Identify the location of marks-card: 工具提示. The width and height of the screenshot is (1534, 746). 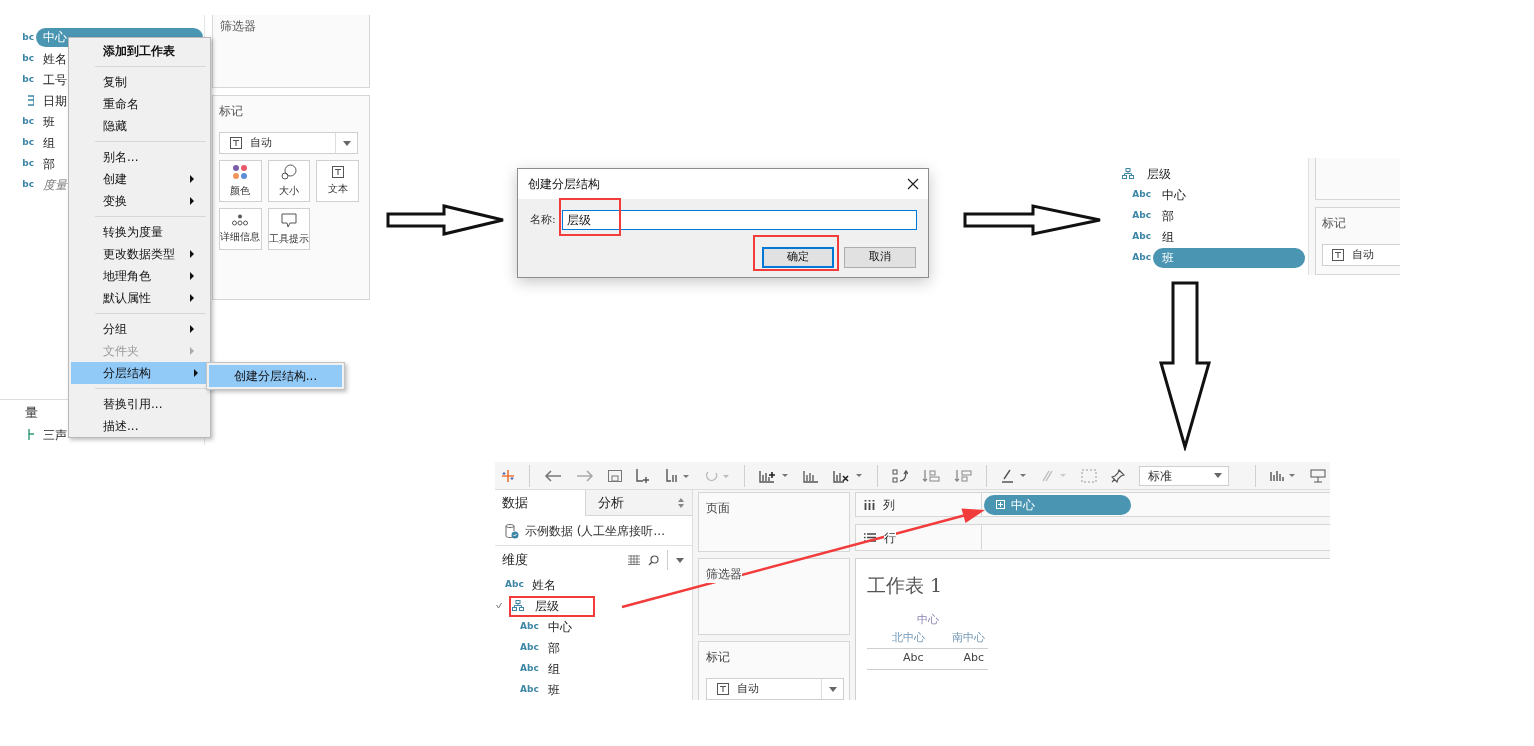
(289, 229).